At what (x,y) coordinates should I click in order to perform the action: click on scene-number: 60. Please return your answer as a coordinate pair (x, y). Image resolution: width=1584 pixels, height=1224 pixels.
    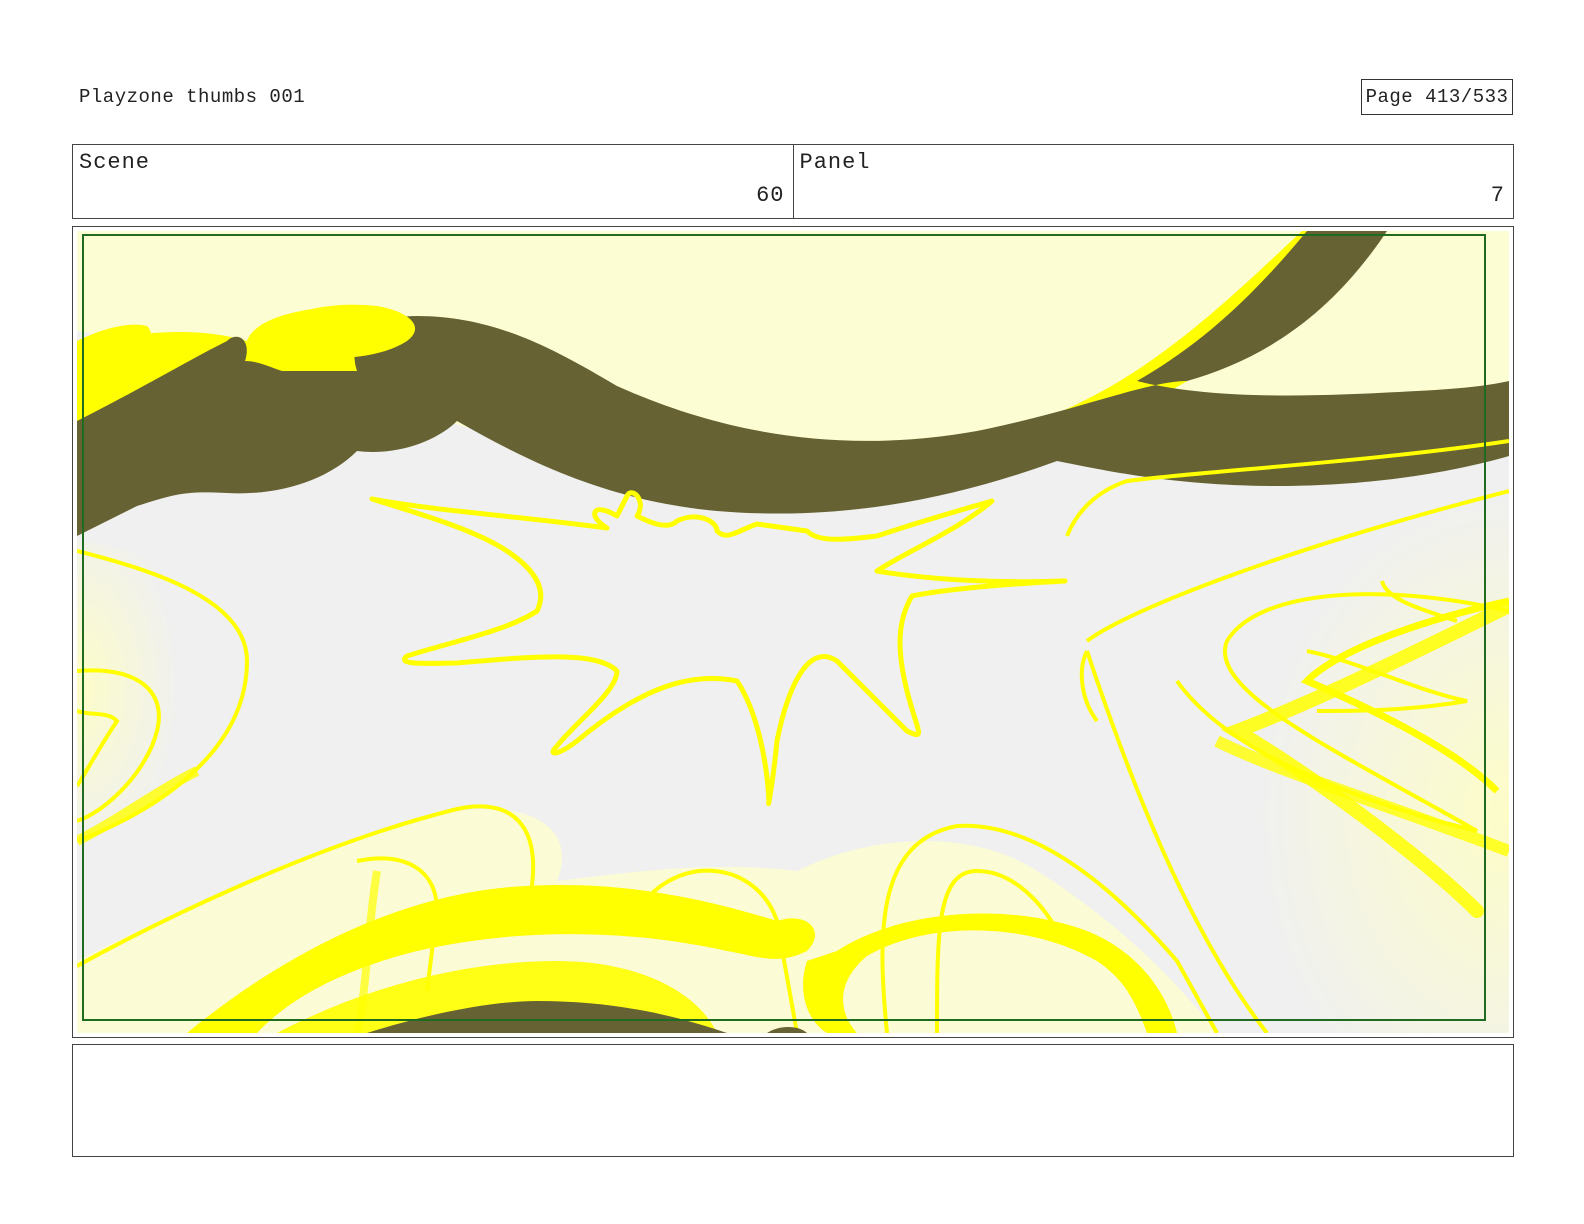
    Looking at the image, I should click on (770, 195).